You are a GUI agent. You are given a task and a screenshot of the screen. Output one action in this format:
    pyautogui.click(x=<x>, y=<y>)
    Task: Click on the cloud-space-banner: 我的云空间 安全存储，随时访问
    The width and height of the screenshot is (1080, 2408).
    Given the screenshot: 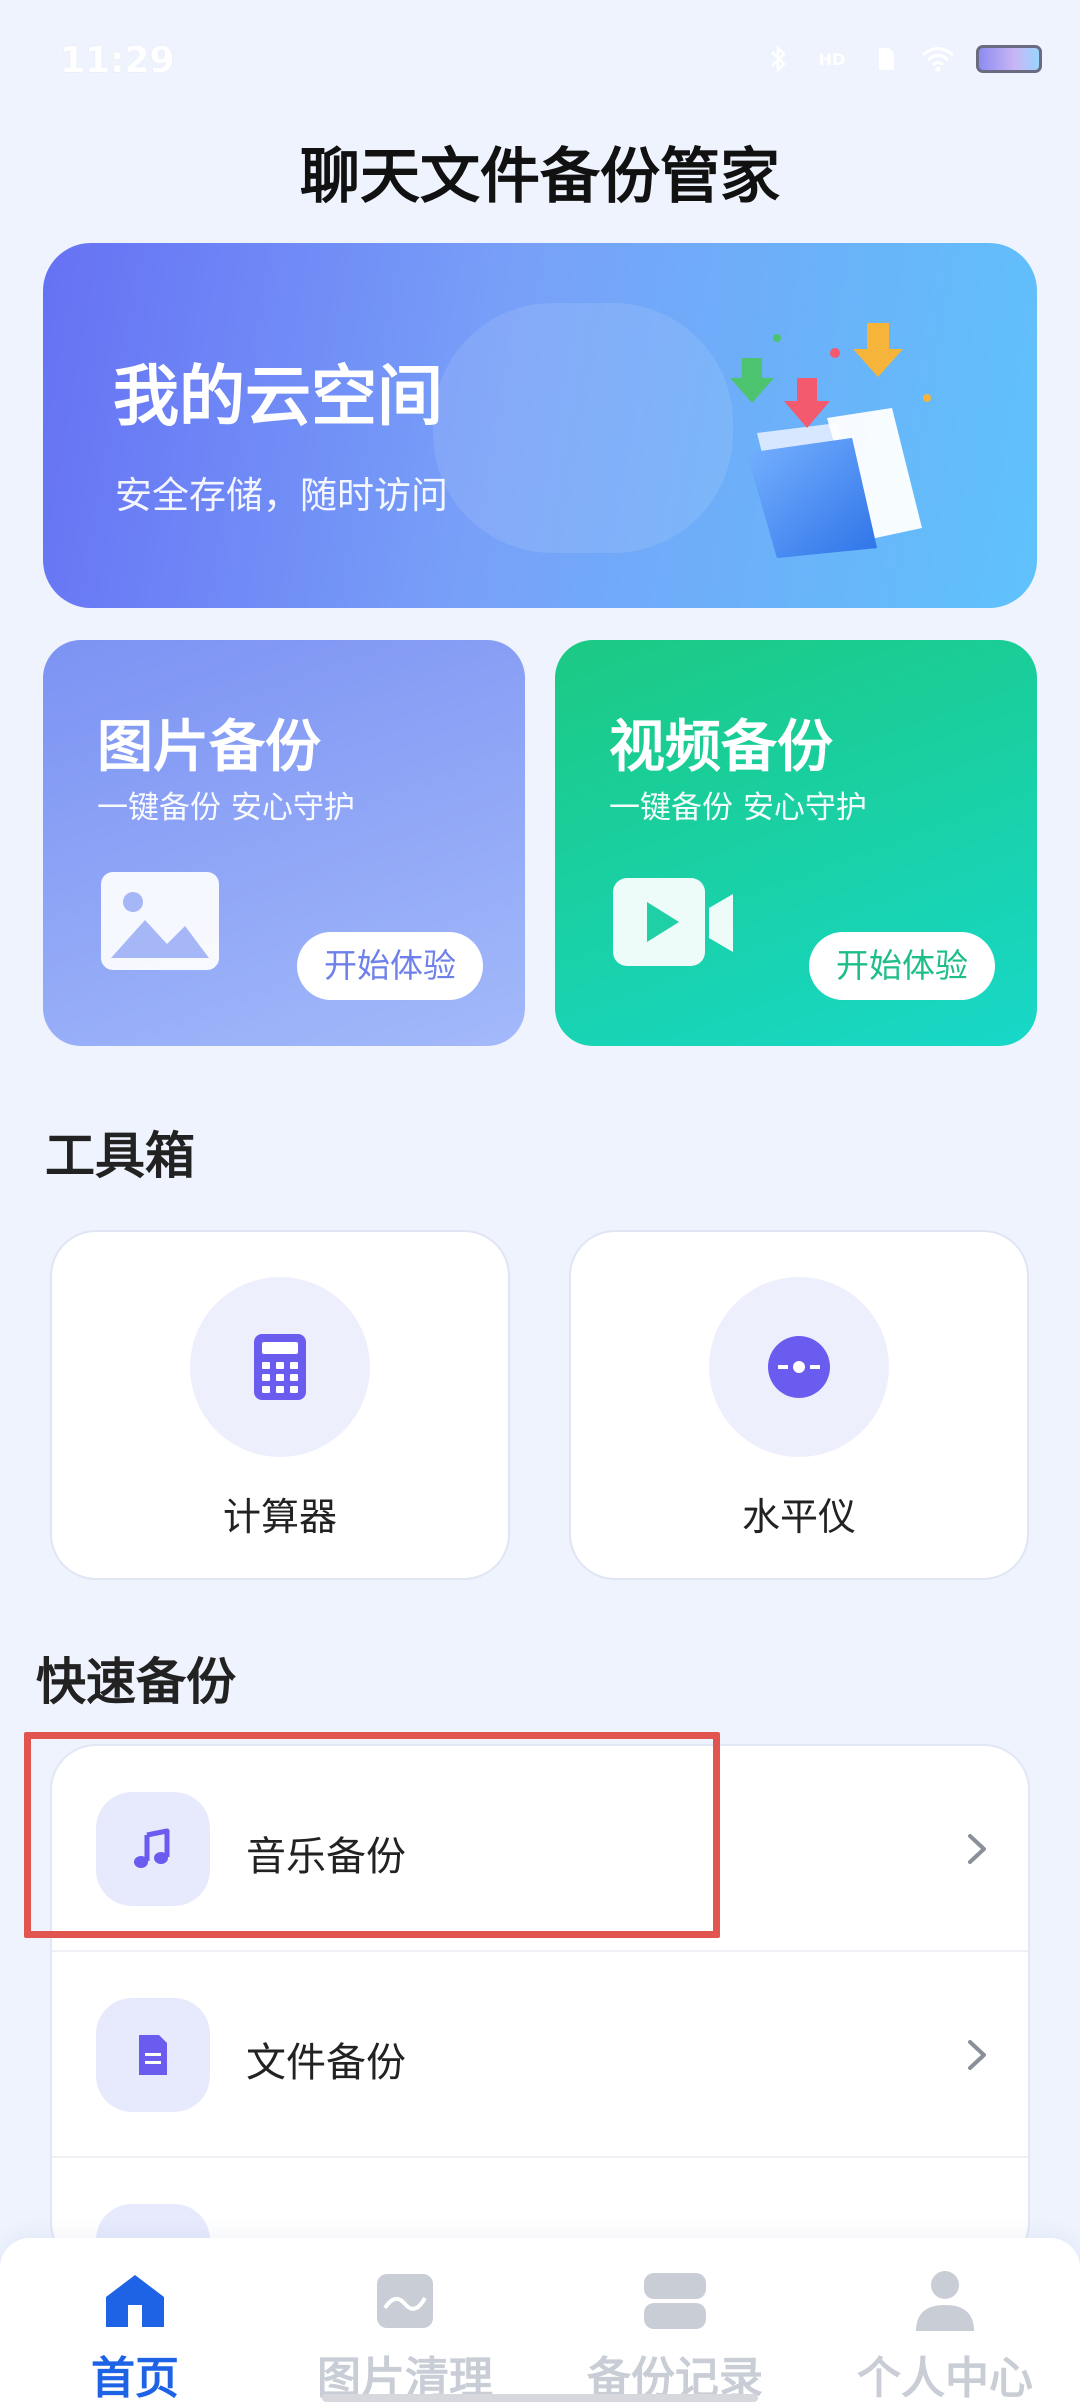 What is the action you would take?
    pyautogui.click(x=540, y=425)
    